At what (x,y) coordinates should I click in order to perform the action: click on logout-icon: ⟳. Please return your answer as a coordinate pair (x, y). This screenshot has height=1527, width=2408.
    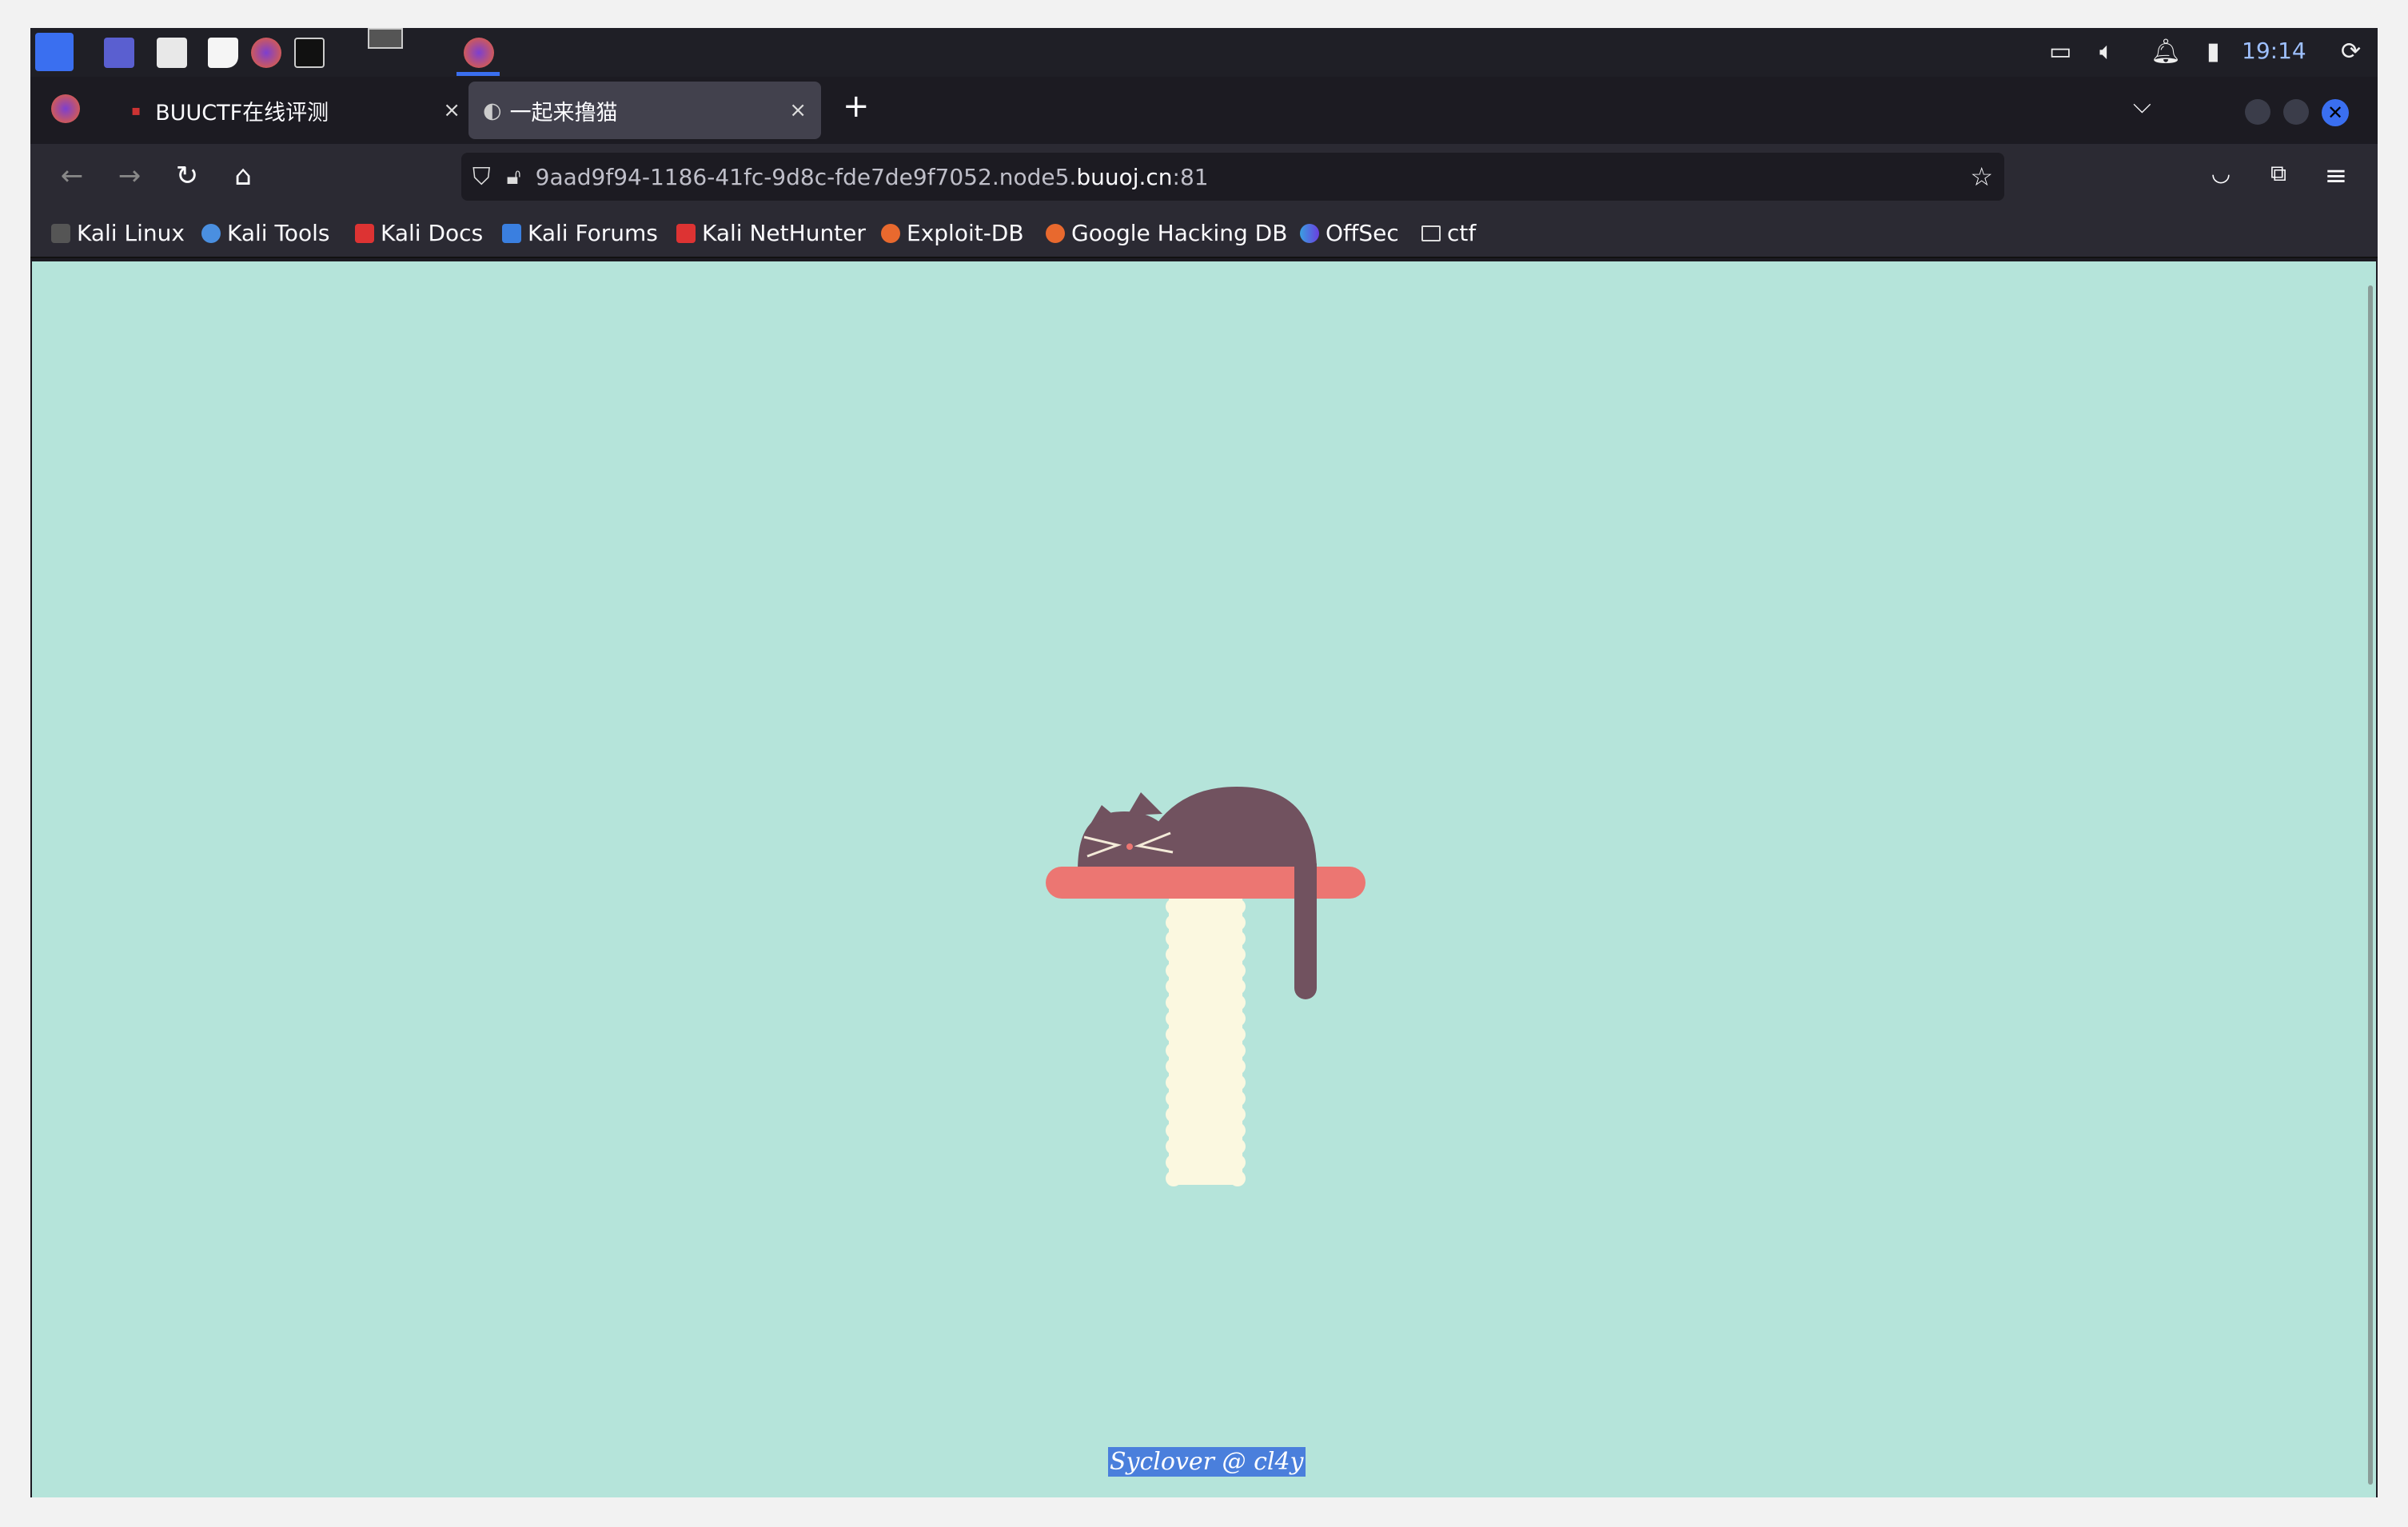
    Looking at the image, I should click on (2351, 52).